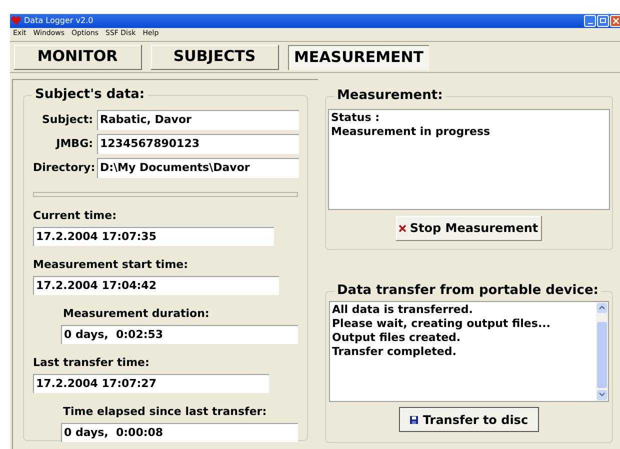 The height and width of the screenshot is (449, 620). I want to click on stop-measurement-button: Stop Measurement, so click(469, 228).